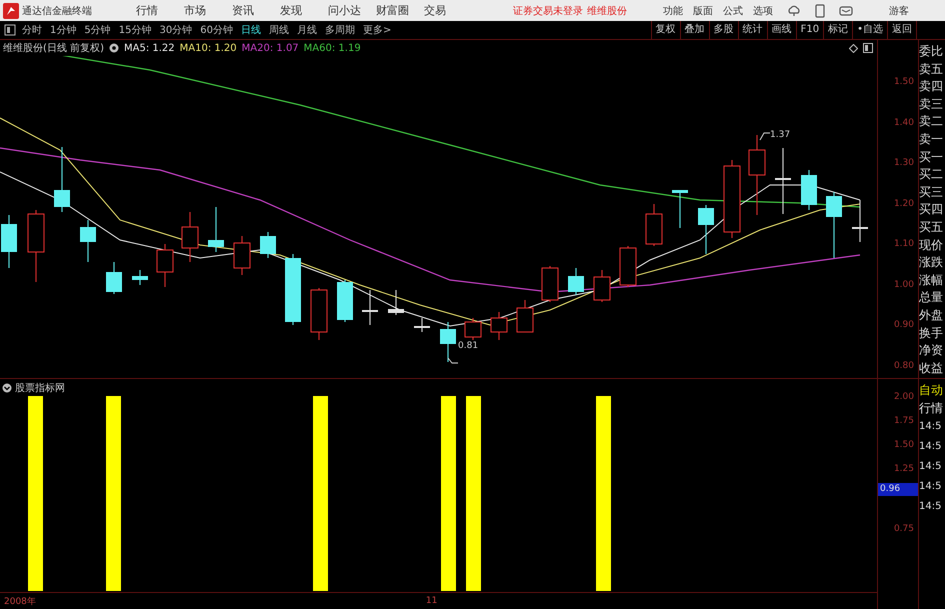 This screenshot has width=945, height=609. What do you see at coordinates (7, 387) in the screenshot?
I see `chevron-icon` at bounding box center [7, 387].